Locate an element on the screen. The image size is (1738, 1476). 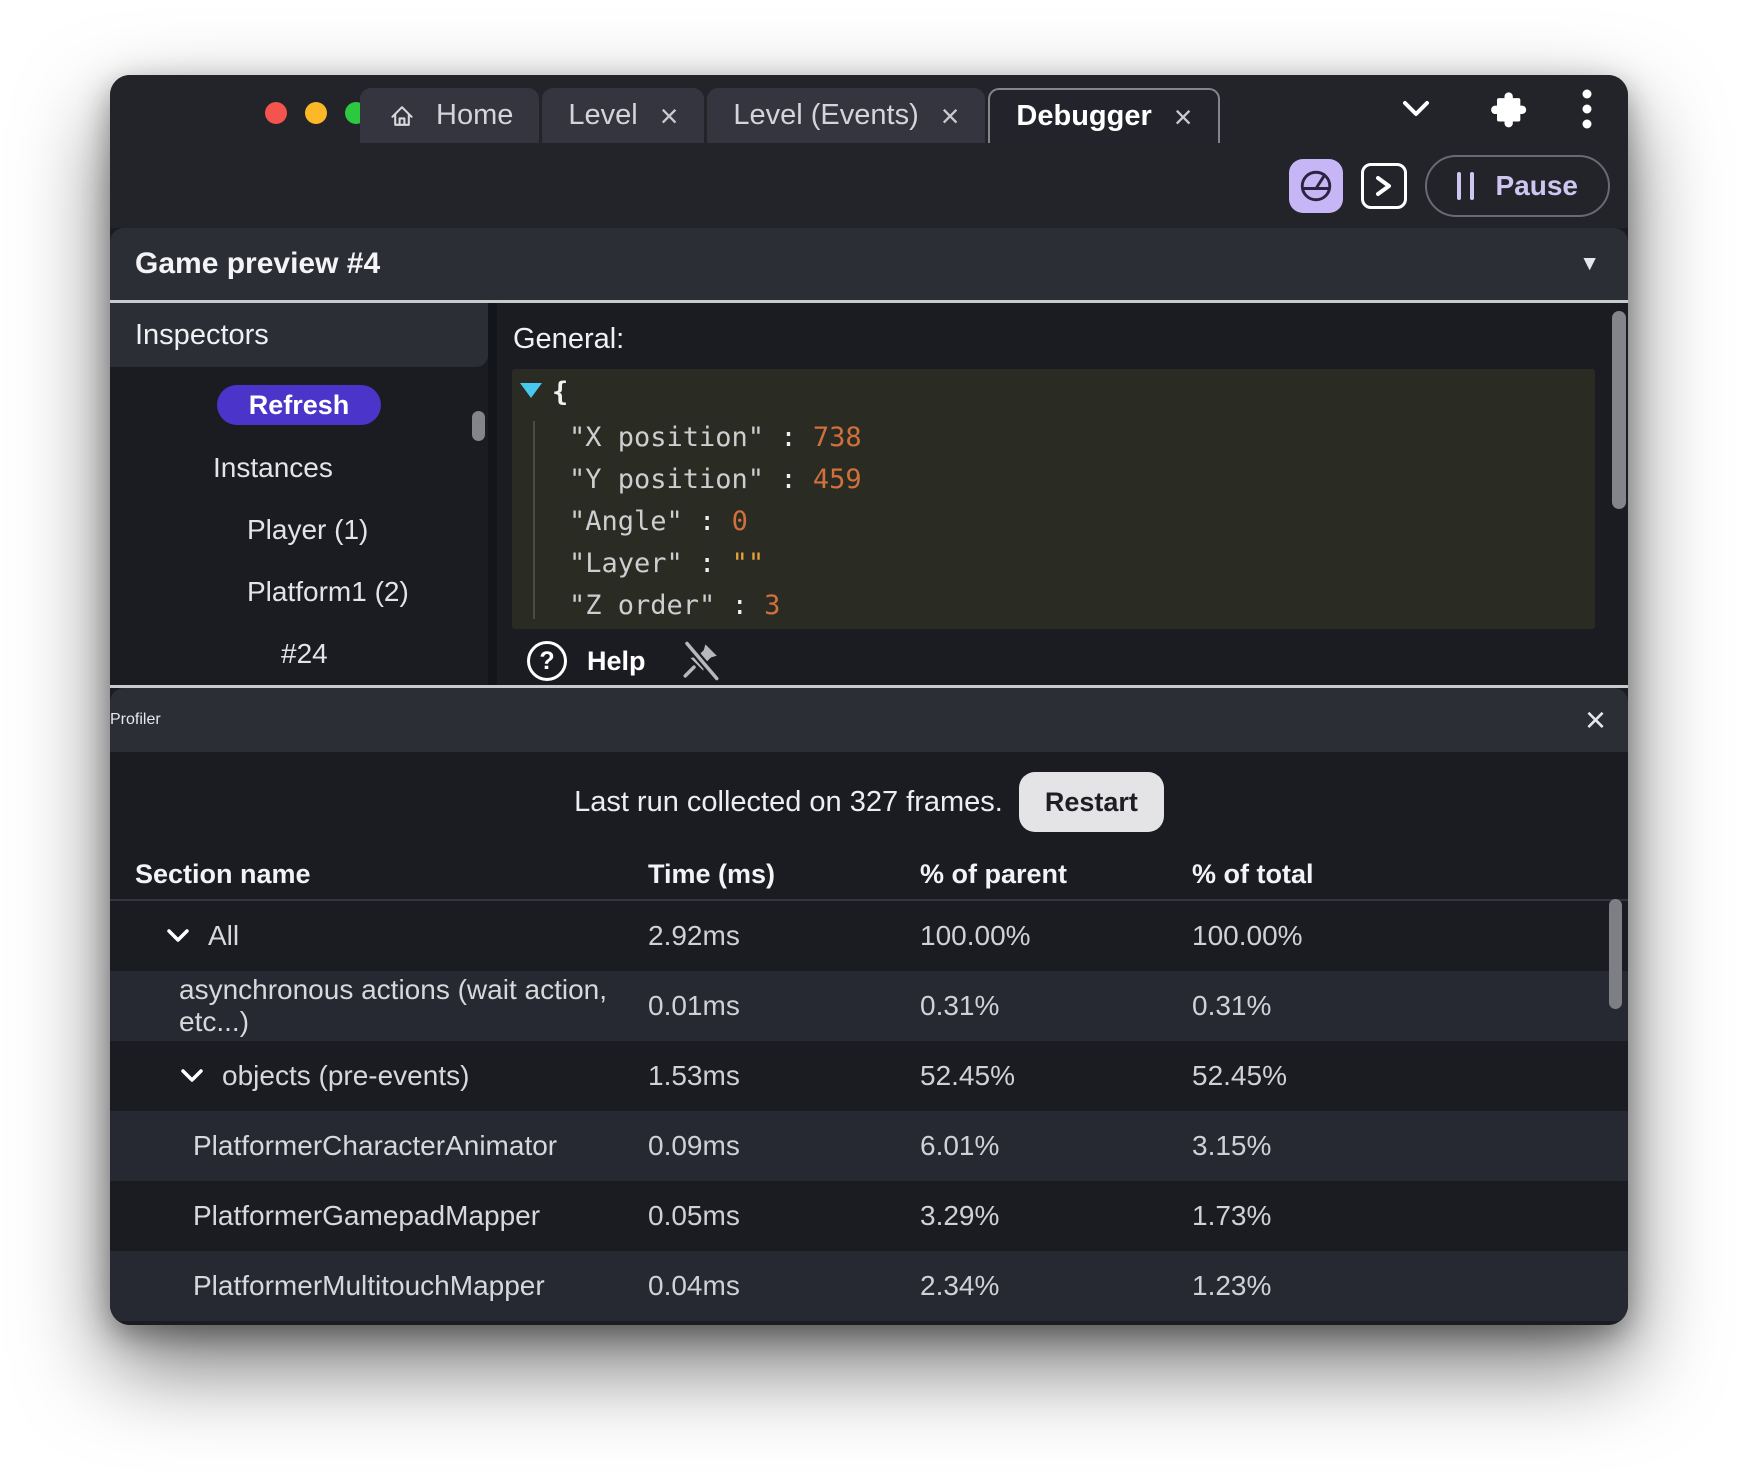
panel-gutter is located at coordinates (492, 494).